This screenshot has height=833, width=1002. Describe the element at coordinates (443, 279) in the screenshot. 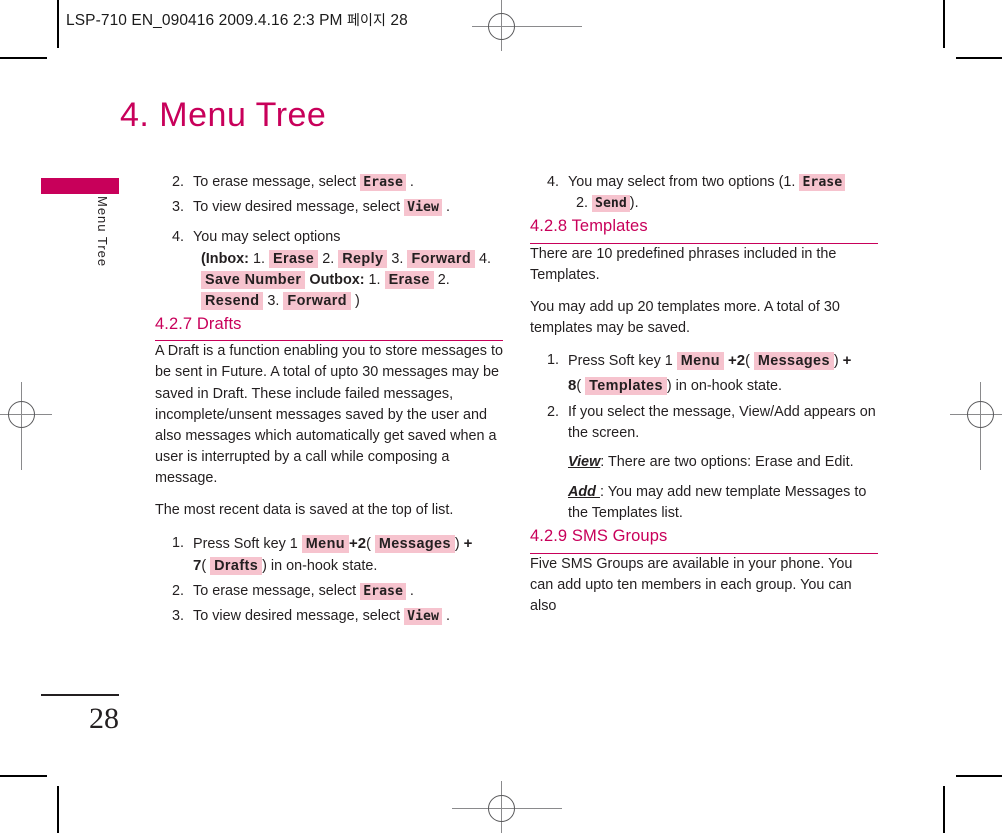

I see `outbox-option-2-number: 2.` at that location.